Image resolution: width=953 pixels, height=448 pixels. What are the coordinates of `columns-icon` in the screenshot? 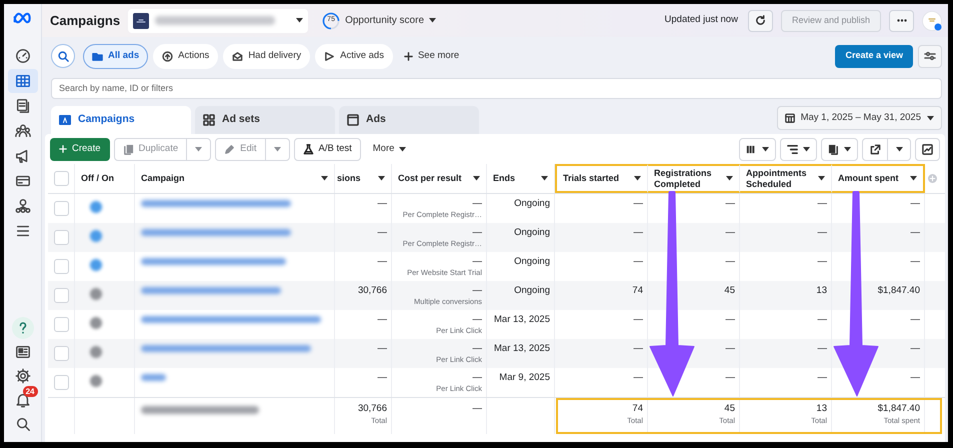 It's located at (751, 149).